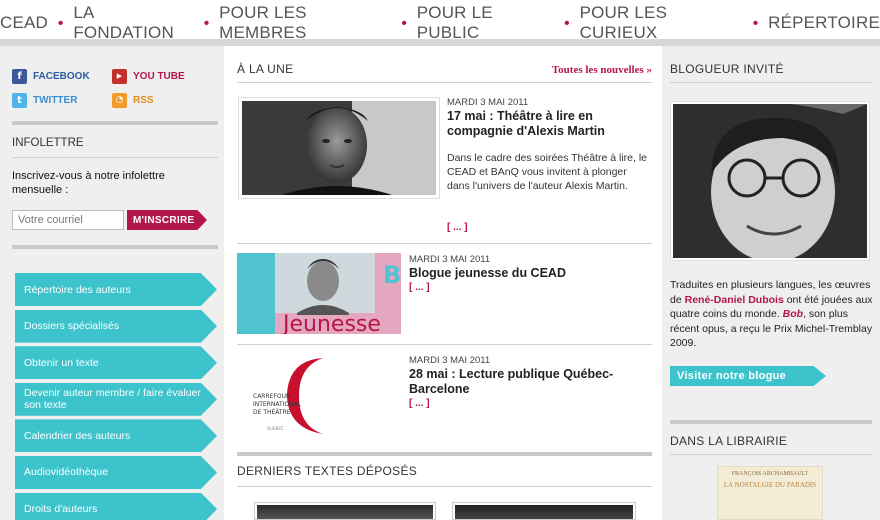 The height and width of the screenshot is (520, 880). I want to click on logo-line-1: CARREFOUR, so click(271, 396).